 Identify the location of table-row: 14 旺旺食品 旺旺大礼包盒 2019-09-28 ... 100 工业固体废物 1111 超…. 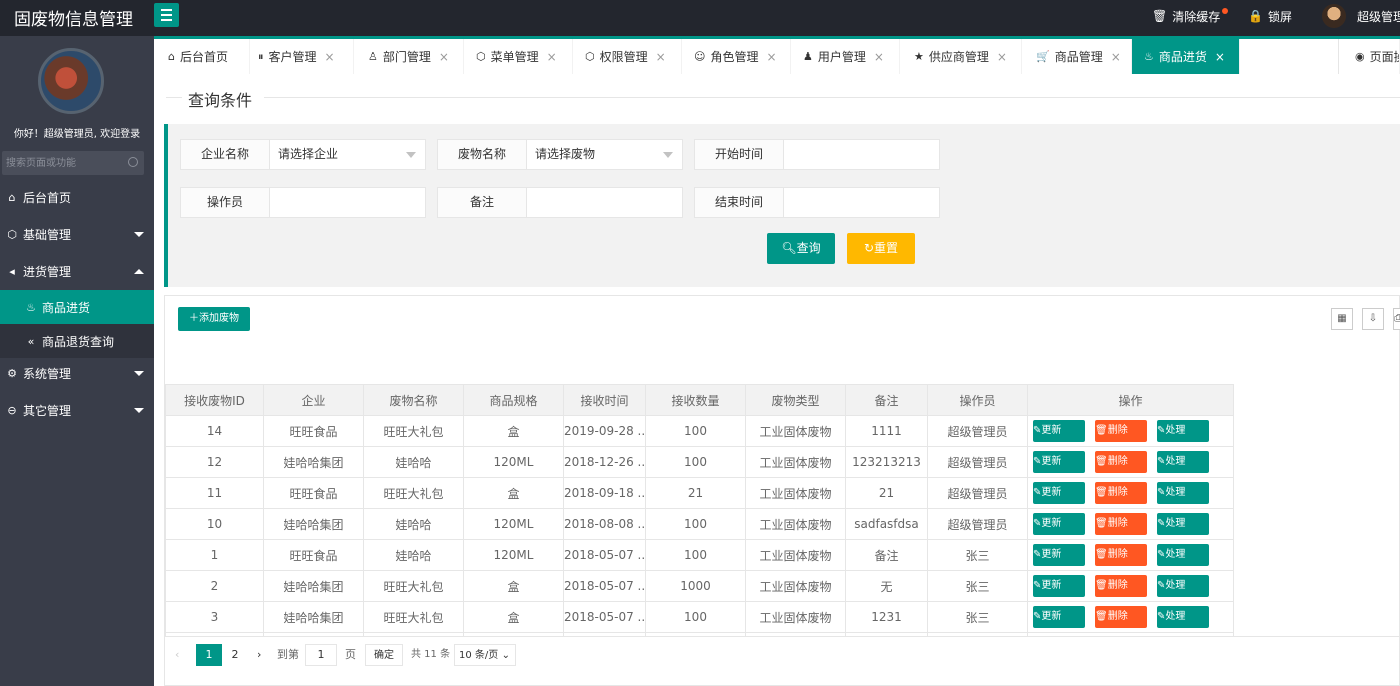
(699, 431).